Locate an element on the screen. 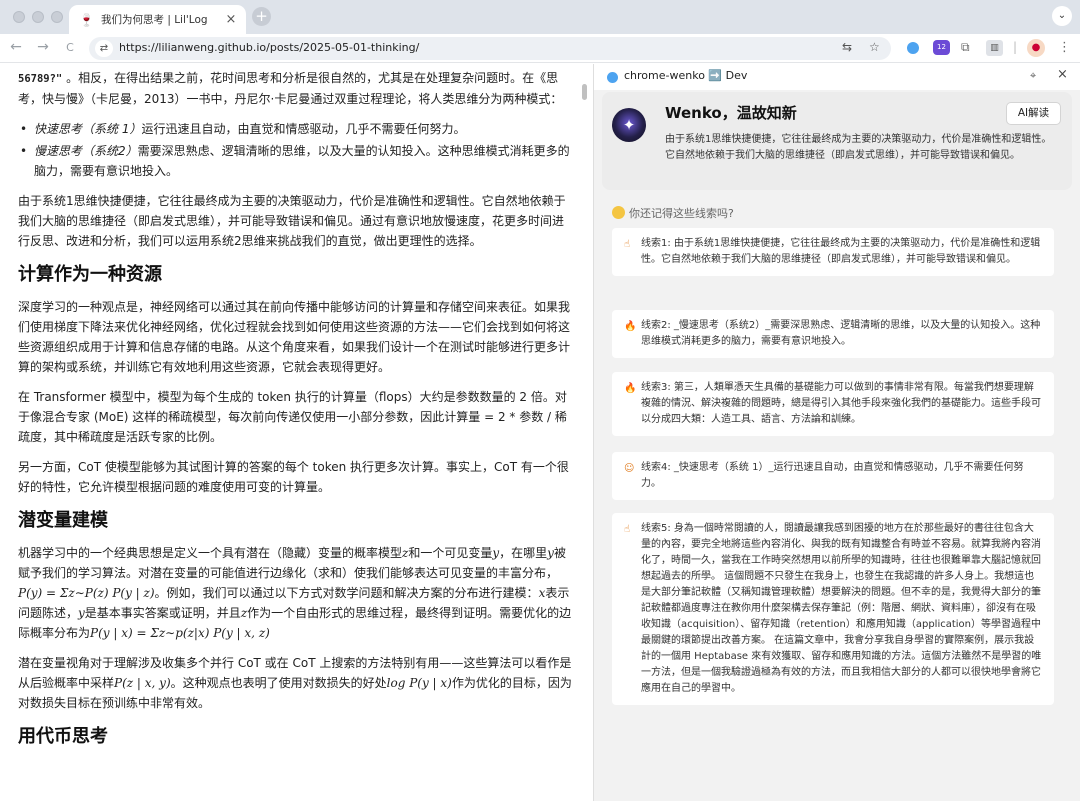 The image size is (1080, 801). math-formula: P(y) = Σz∼P(z) P(y | z) is located at coordinates (86, 593).